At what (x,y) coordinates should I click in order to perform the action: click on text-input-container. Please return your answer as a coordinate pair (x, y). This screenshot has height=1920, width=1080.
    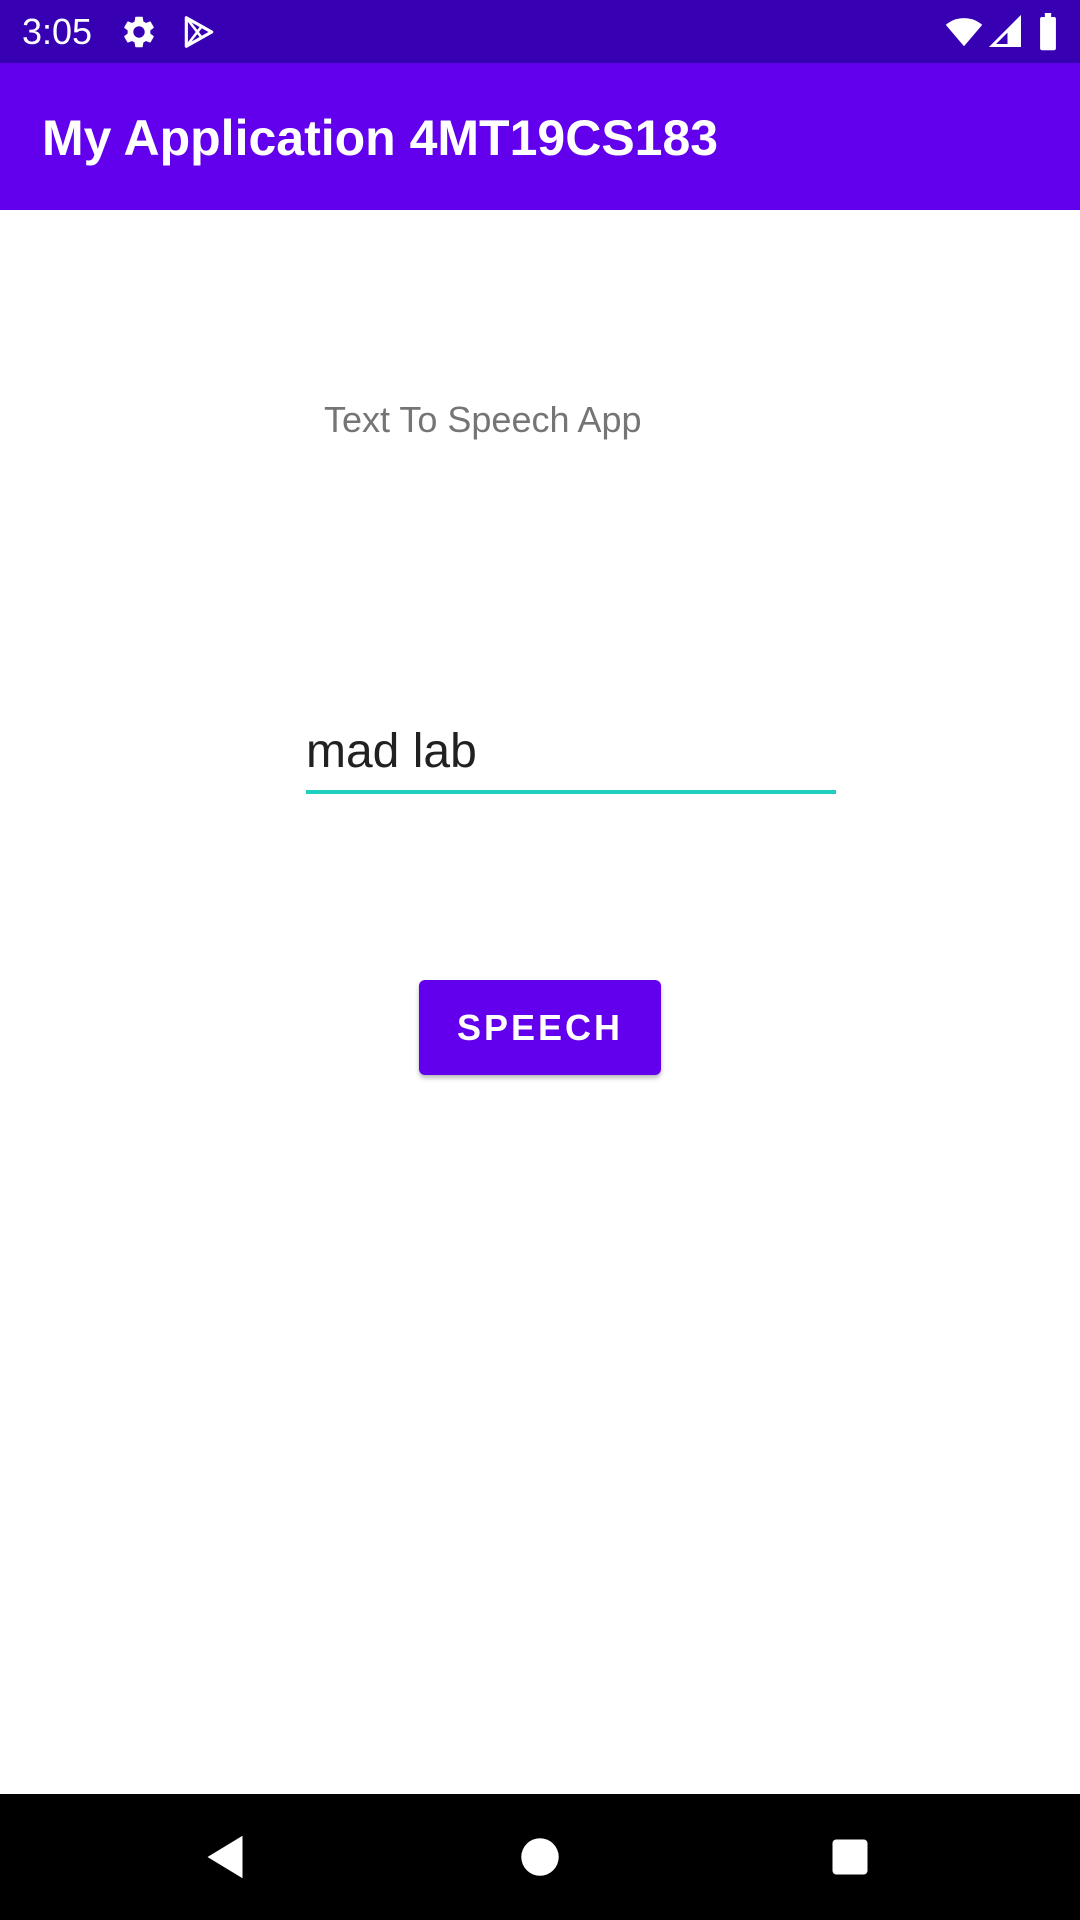
    Looking at the image, I should click on (571, 755).